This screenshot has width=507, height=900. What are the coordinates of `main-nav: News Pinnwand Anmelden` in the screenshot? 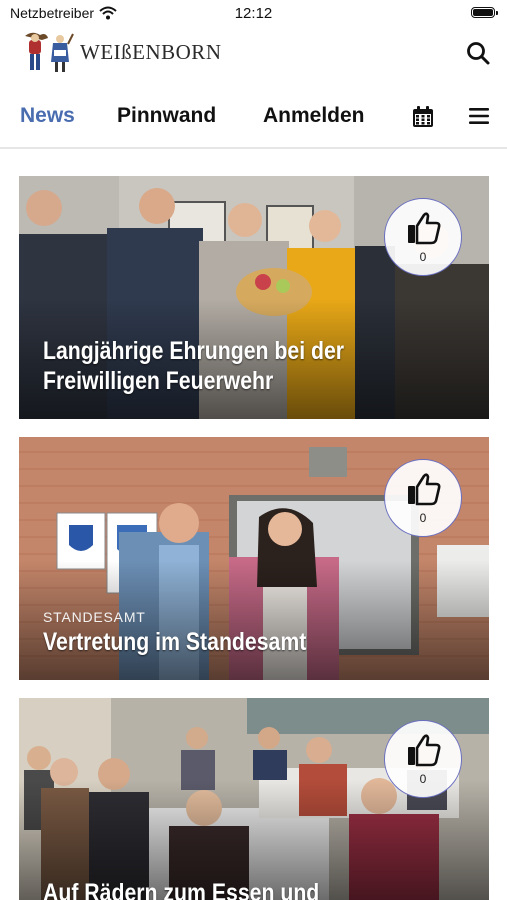 It's located at (253, 118).